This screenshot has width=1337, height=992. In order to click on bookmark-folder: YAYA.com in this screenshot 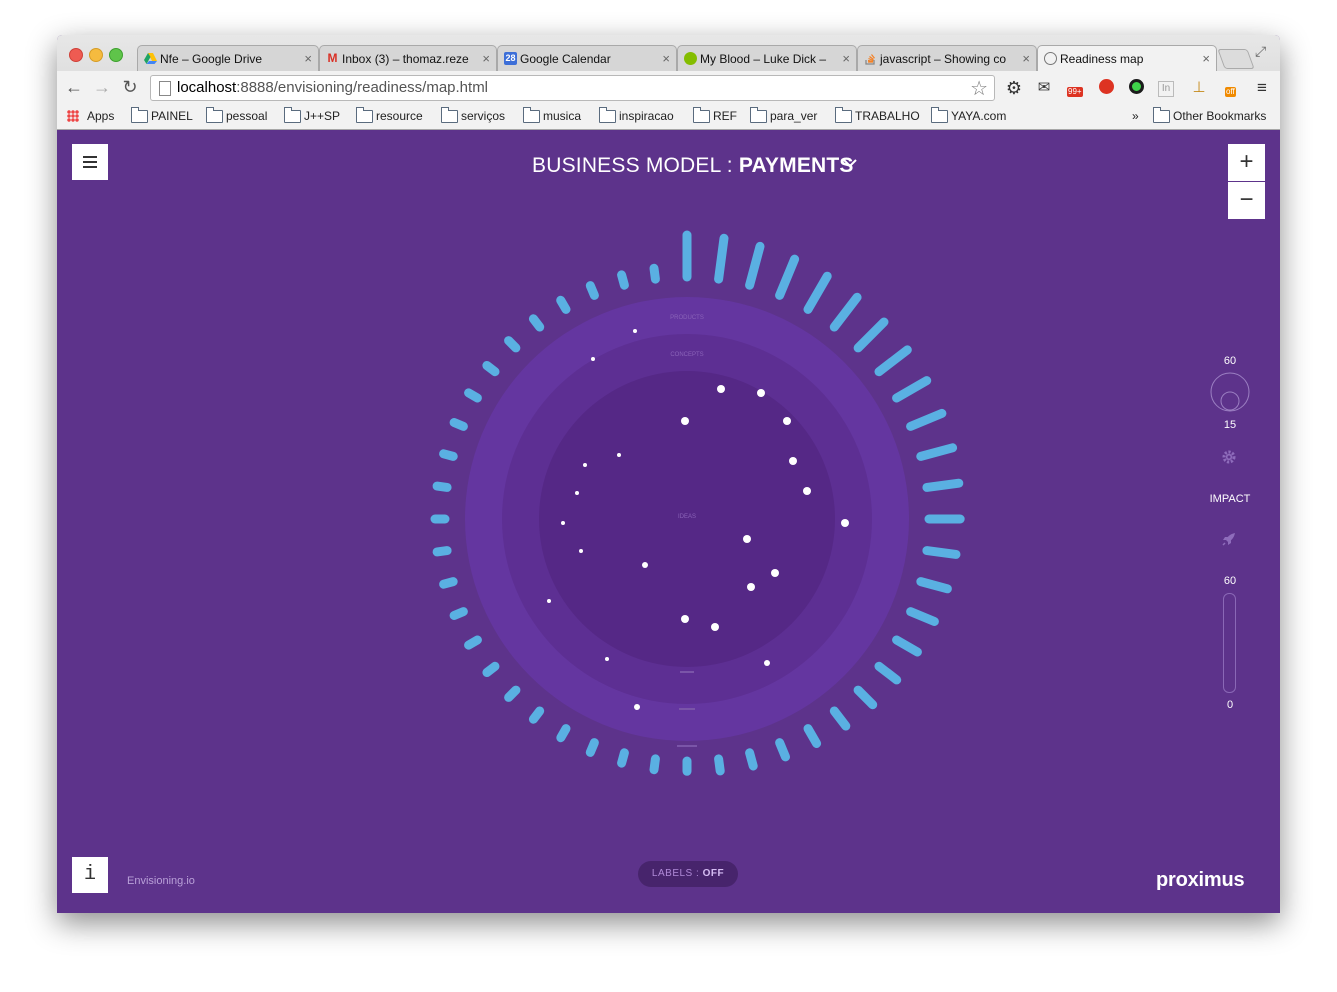, I will do `click(968, 115)`.